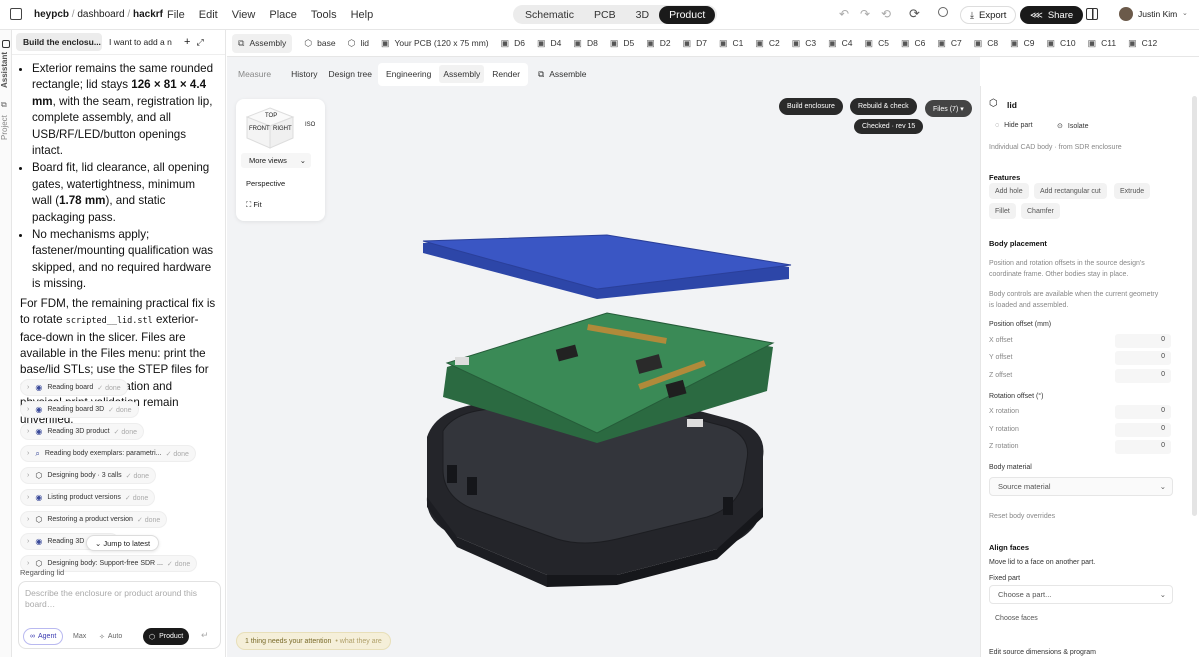 The height and width of the screenshot is (657, 1199). What do you see at coordinates (986, 43) in the screenshot?
I see `tab-c8: ▣ C8` at bounding box center [986, 43].